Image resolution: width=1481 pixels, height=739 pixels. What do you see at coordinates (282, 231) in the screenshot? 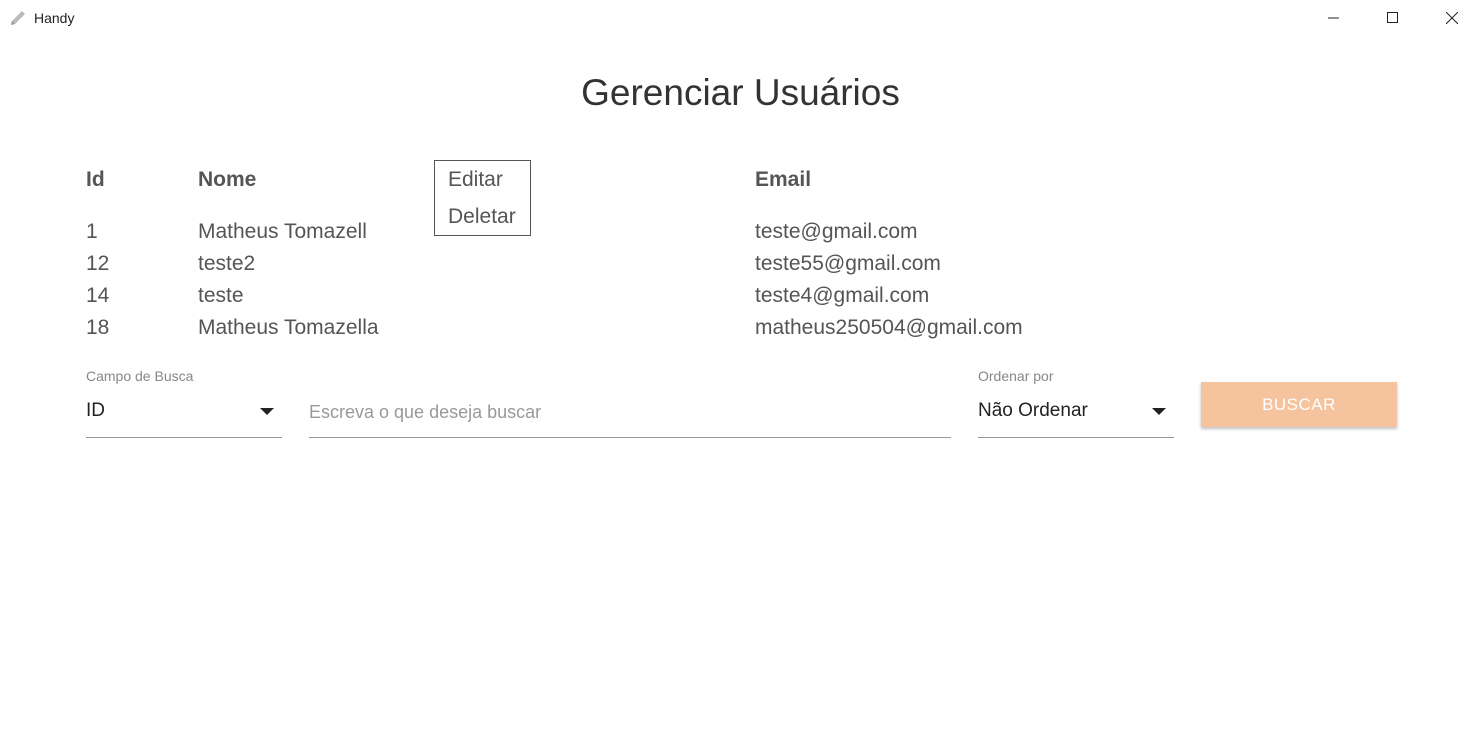
I see `cell-nome: Matheus Tomazell` at bounding box center [282, 231].